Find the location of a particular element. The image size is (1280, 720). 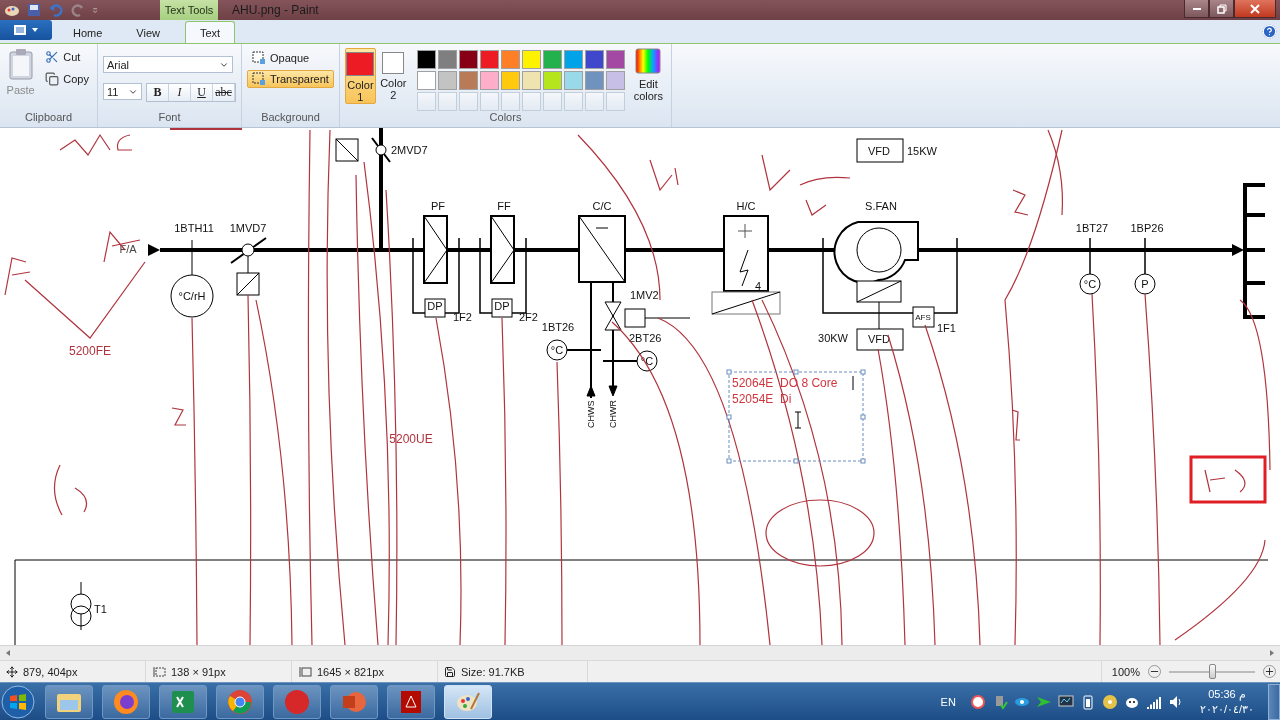

close-icon is located at coordinates (1255, 8).